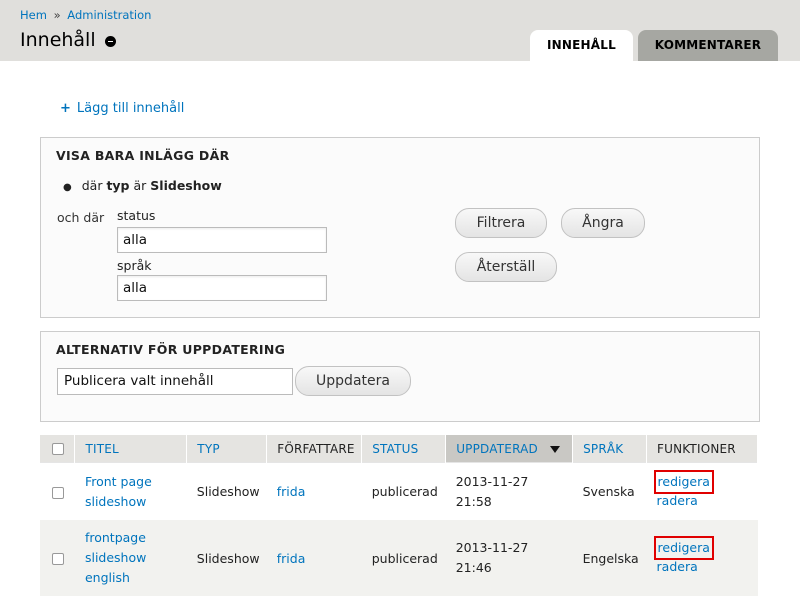  Describe the element at coordinates (609, 491) in the screenshot. I see `row-language: Svenska` at that location.